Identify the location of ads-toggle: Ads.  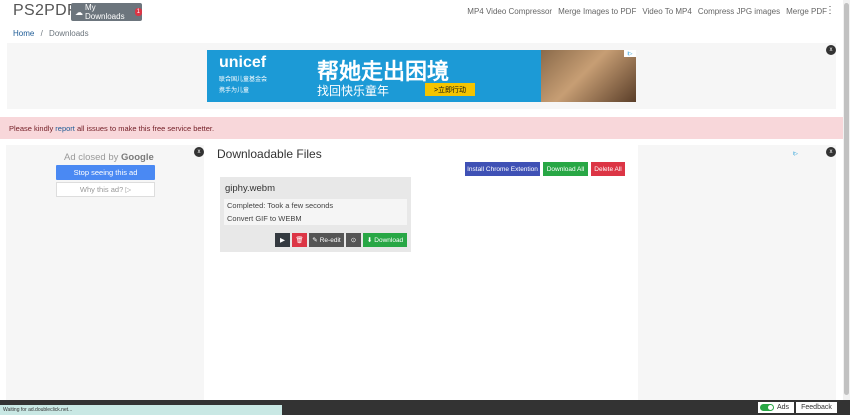
(776, 407).